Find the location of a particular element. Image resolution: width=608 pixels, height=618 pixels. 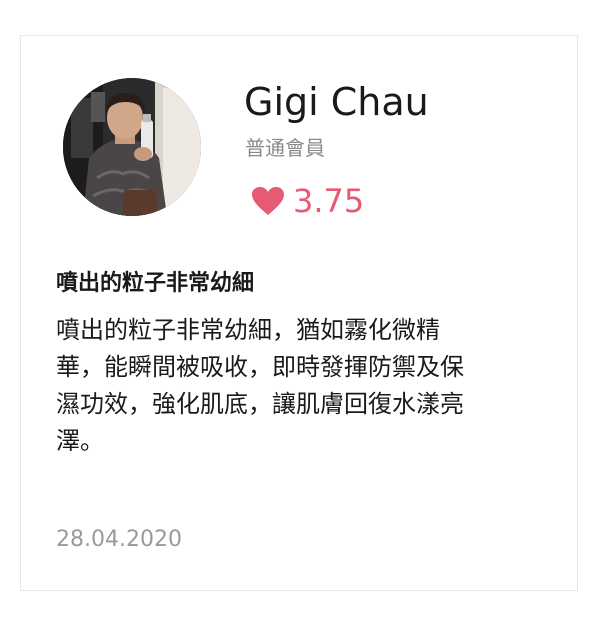

avatar-photo is located at coordinates (132, 147).